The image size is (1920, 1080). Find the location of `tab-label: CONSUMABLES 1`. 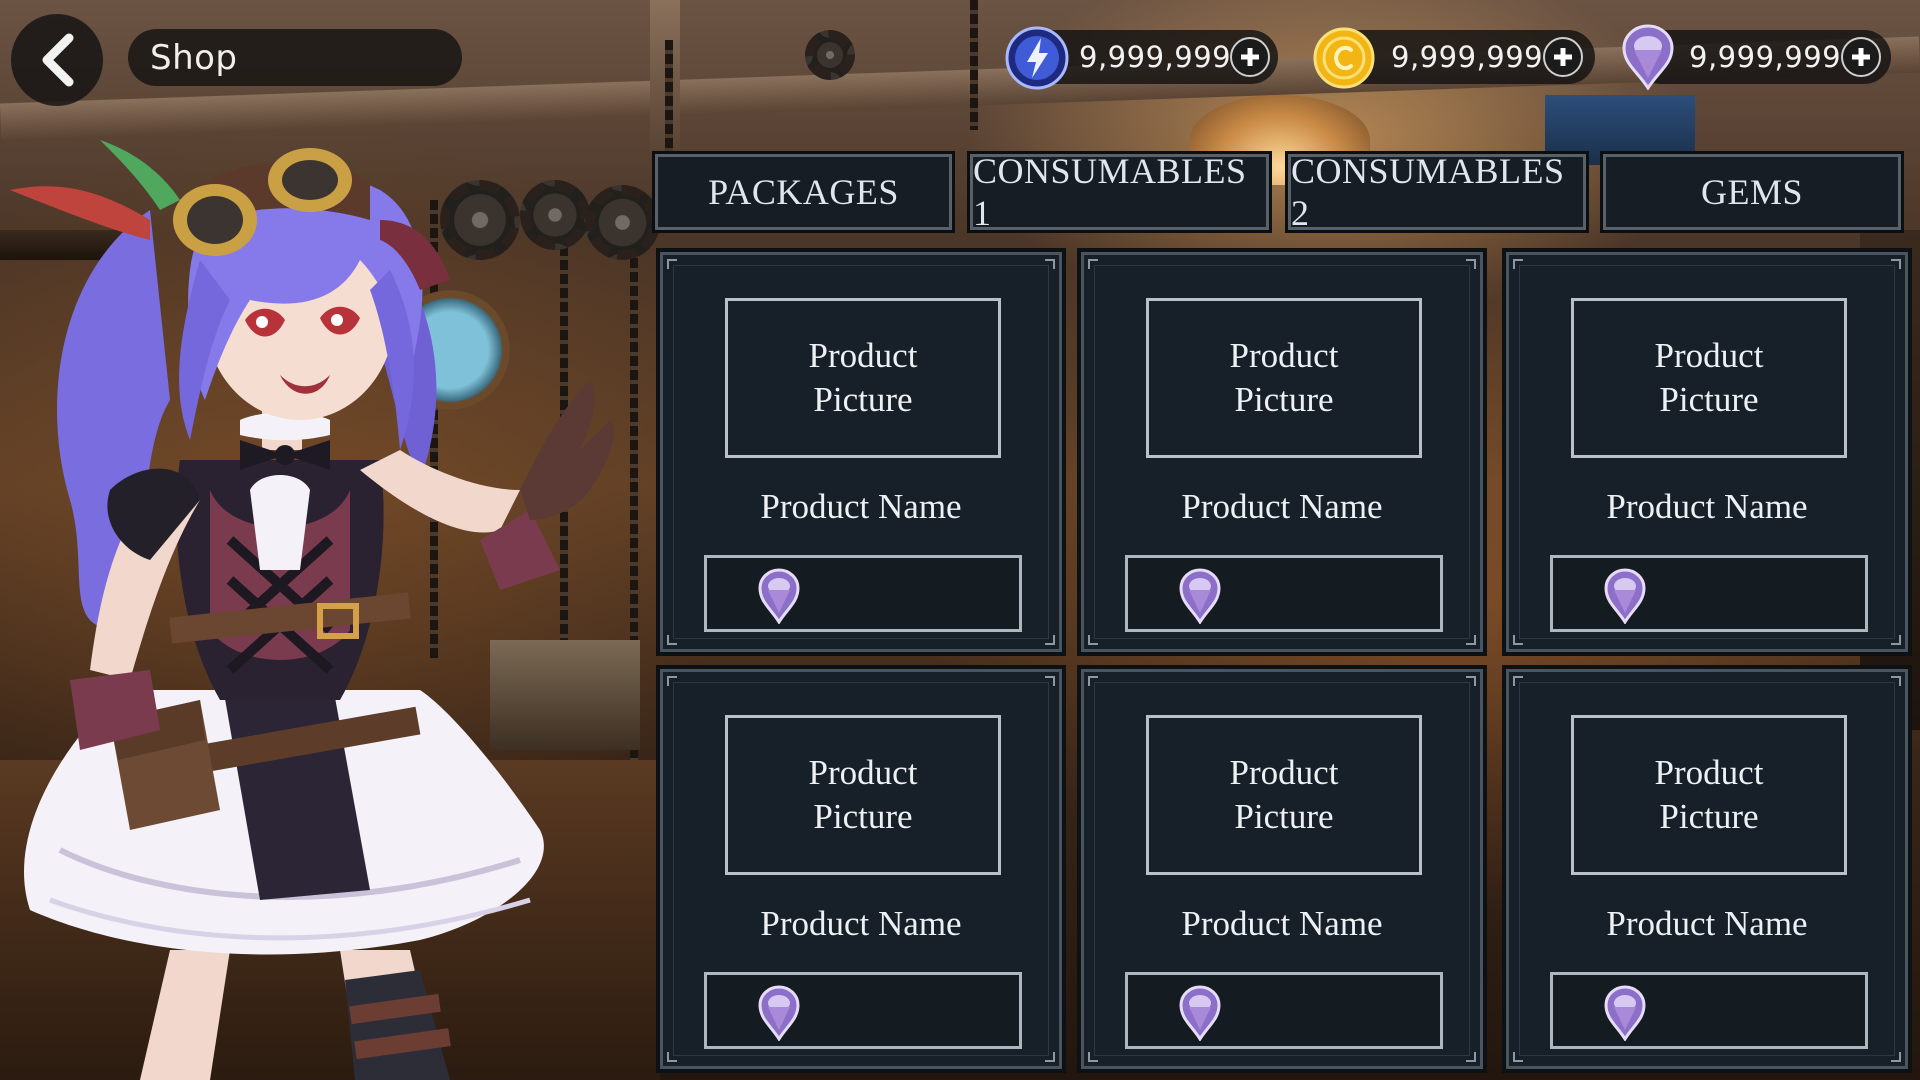

tab-label: CONSUMABLES 1 is located at coordinates (1110, 192).